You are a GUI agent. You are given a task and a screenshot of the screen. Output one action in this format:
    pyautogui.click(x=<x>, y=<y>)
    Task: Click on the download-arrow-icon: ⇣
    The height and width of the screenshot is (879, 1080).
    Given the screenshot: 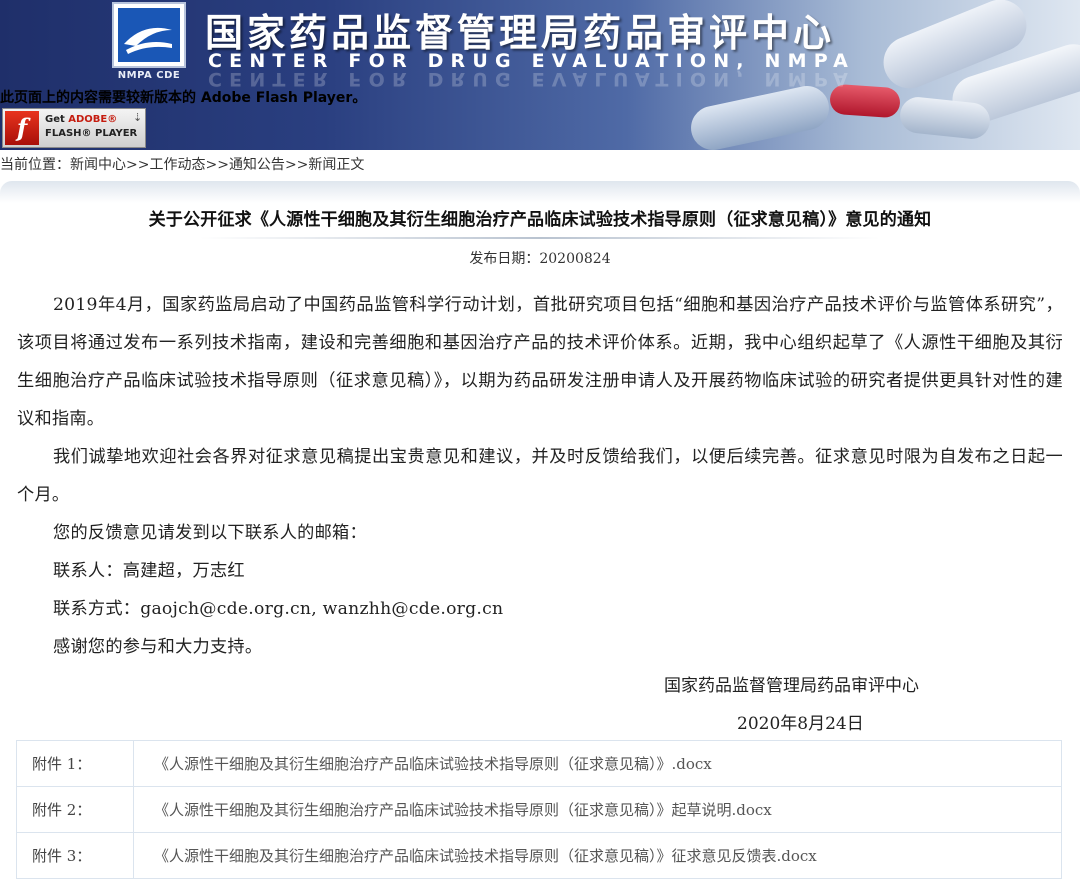 What is the action you would take?
    pyautogui.click(x=138, y=117)
    